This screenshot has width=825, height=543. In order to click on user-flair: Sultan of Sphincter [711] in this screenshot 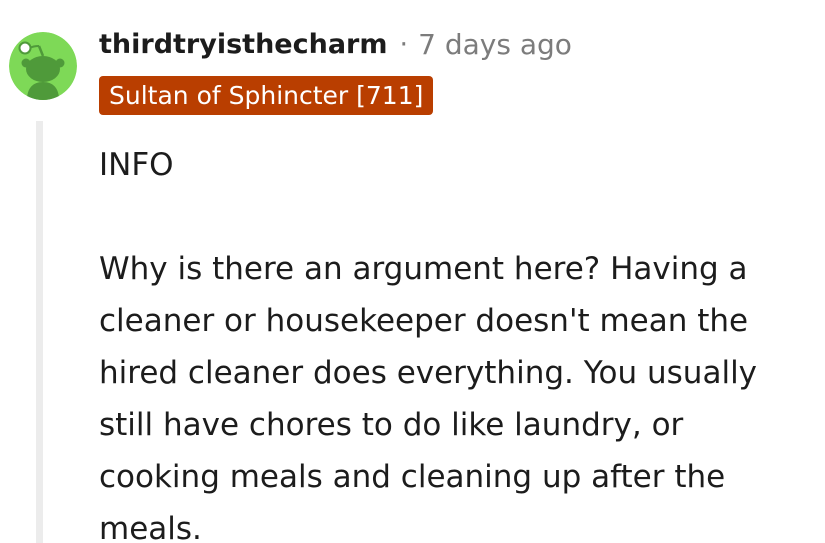, I will do `click(266, 95)`.